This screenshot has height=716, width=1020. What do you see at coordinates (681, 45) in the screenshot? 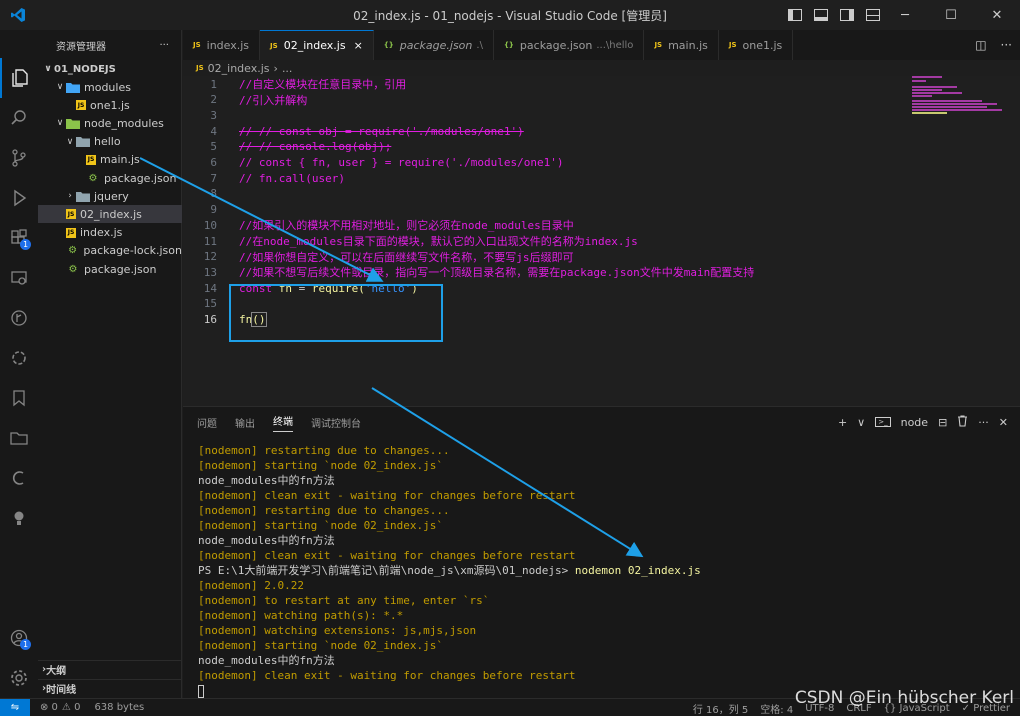
I see `editor-tab: JS main.js` at bounding box center [681, 45].